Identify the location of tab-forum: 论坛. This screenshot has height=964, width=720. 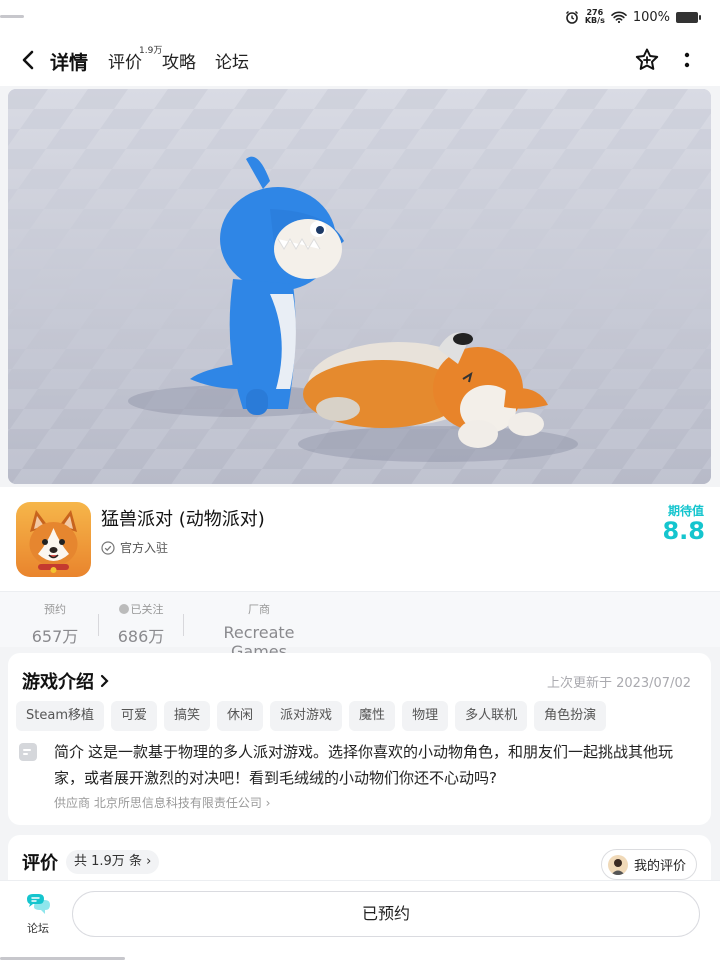
(232, 60).